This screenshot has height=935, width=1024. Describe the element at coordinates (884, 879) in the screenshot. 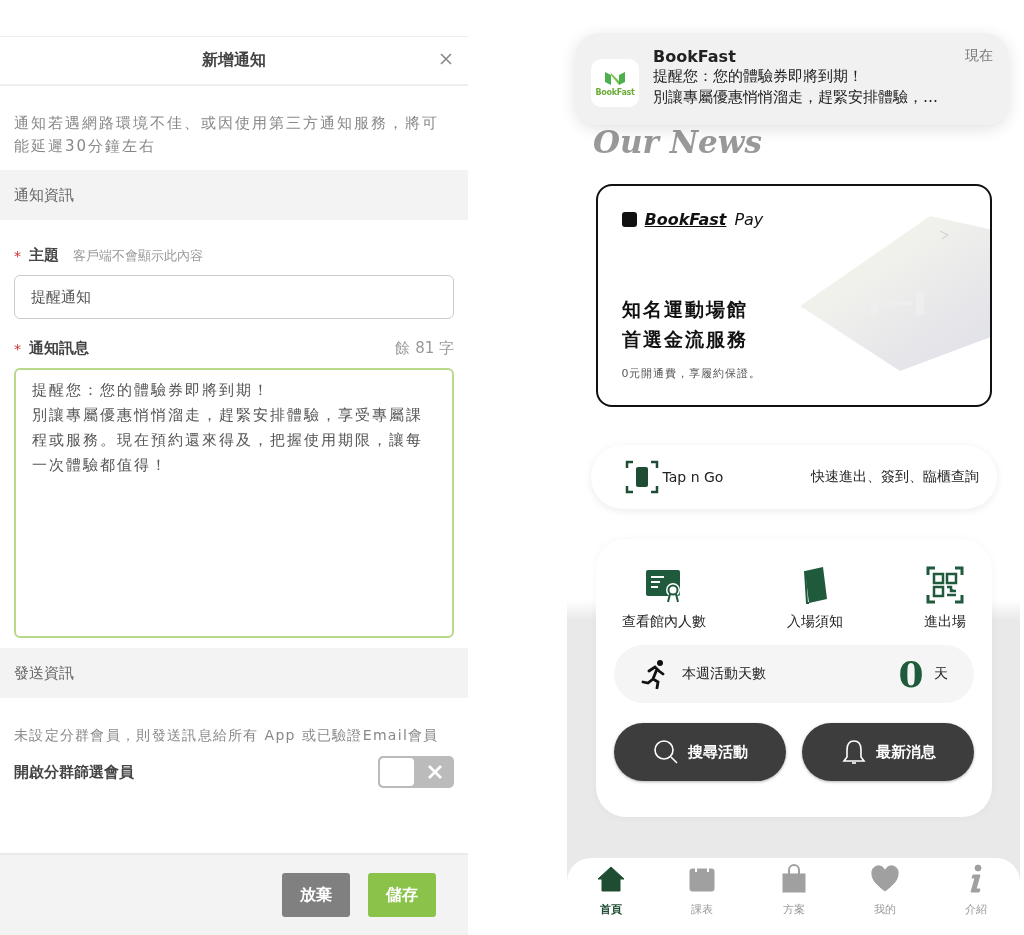

I see `heart-icon` at that location.